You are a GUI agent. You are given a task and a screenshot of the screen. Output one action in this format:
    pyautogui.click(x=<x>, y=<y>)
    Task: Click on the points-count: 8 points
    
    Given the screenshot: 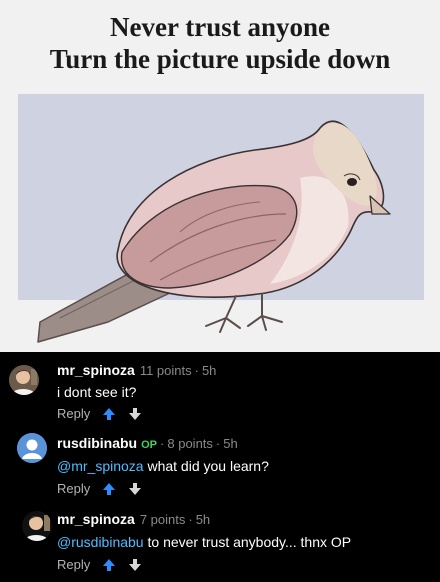 What is the action you would take?
    pyautogui.click(x=190, y=443)
    